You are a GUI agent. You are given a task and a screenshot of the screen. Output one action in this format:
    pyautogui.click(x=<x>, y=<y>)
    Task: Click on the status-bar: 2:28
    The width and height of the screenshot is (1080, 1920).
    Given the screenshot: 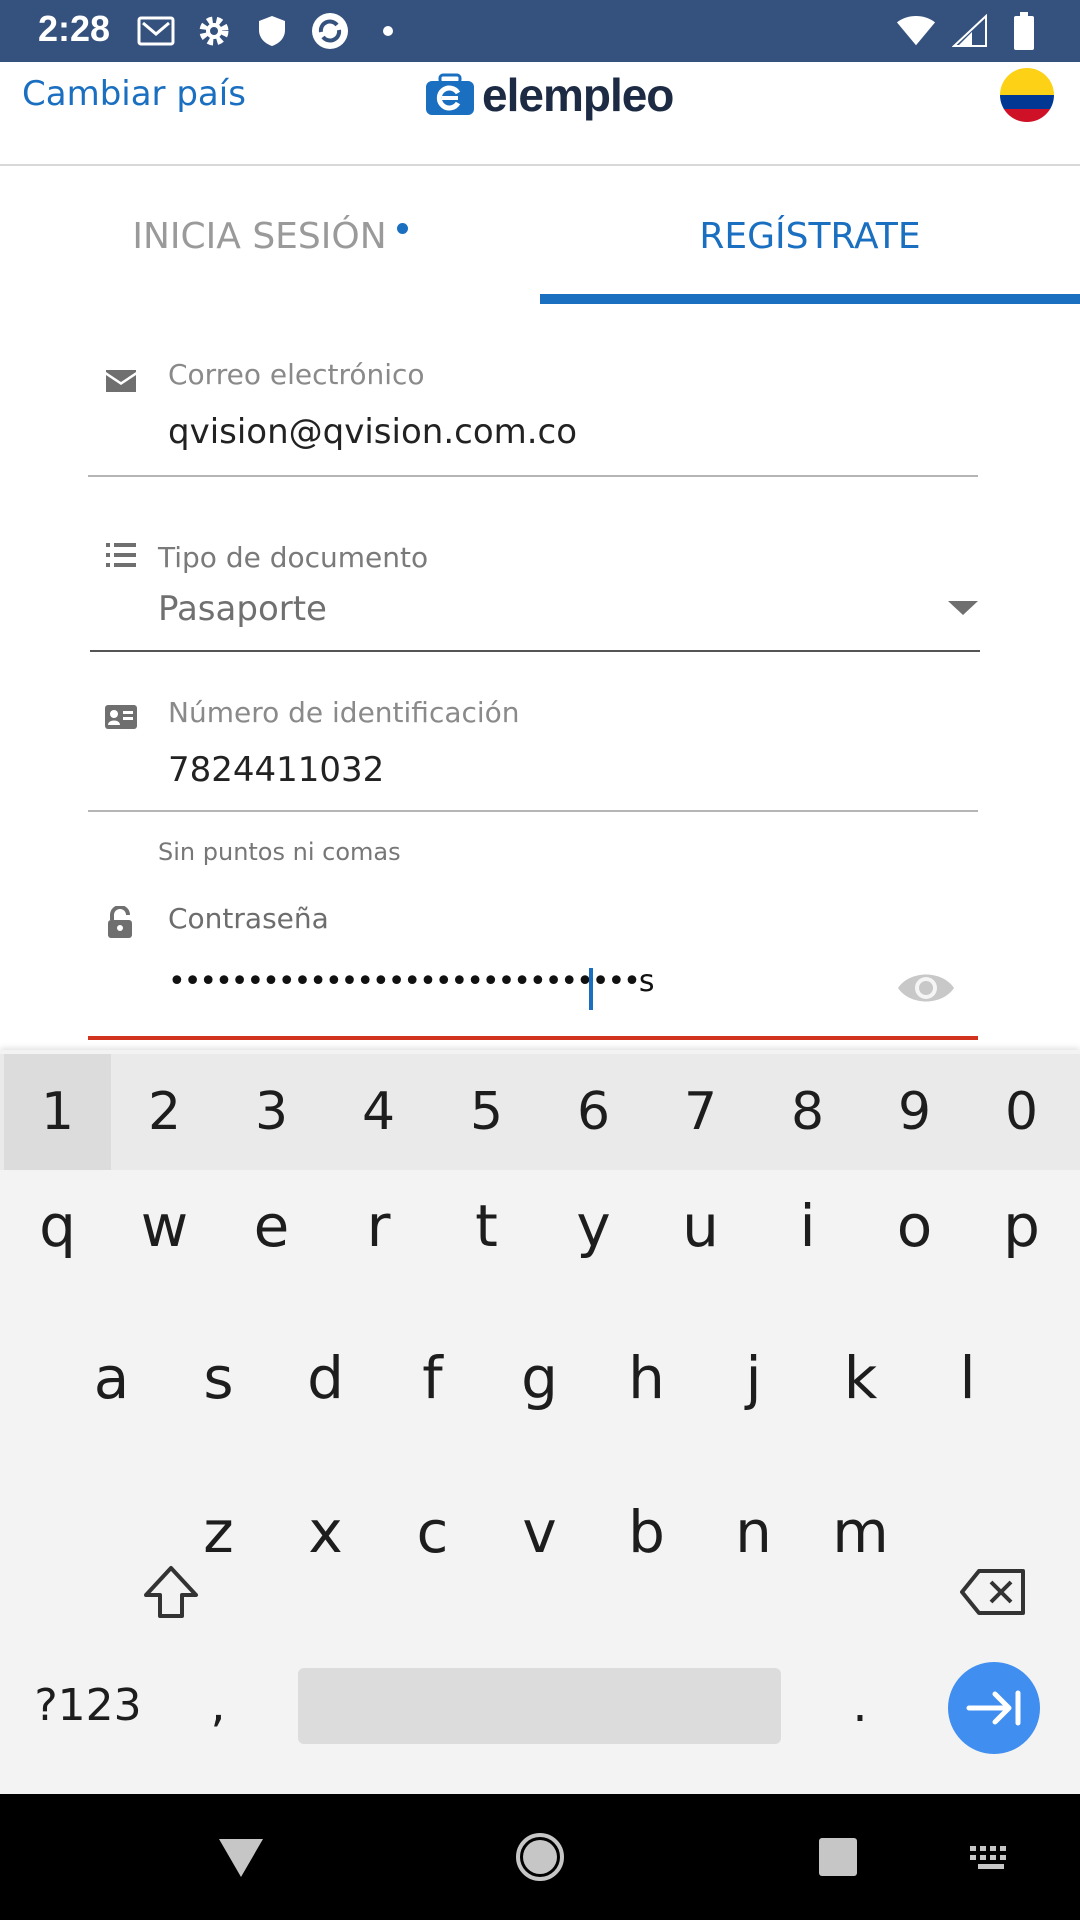 What is the action you would take?
    pyautogui.click(x=540, y=31)
    